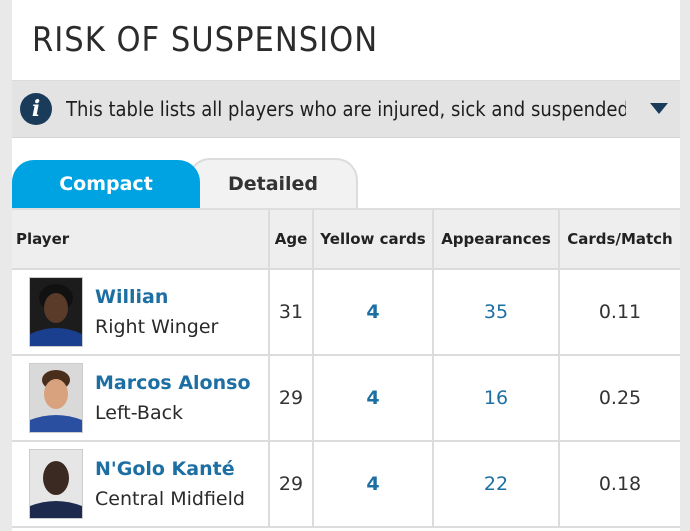 Image resolution: width=690 pixels, height=531 pixels. I want to click on tab-detailed: Detailed, so click(273, 183).